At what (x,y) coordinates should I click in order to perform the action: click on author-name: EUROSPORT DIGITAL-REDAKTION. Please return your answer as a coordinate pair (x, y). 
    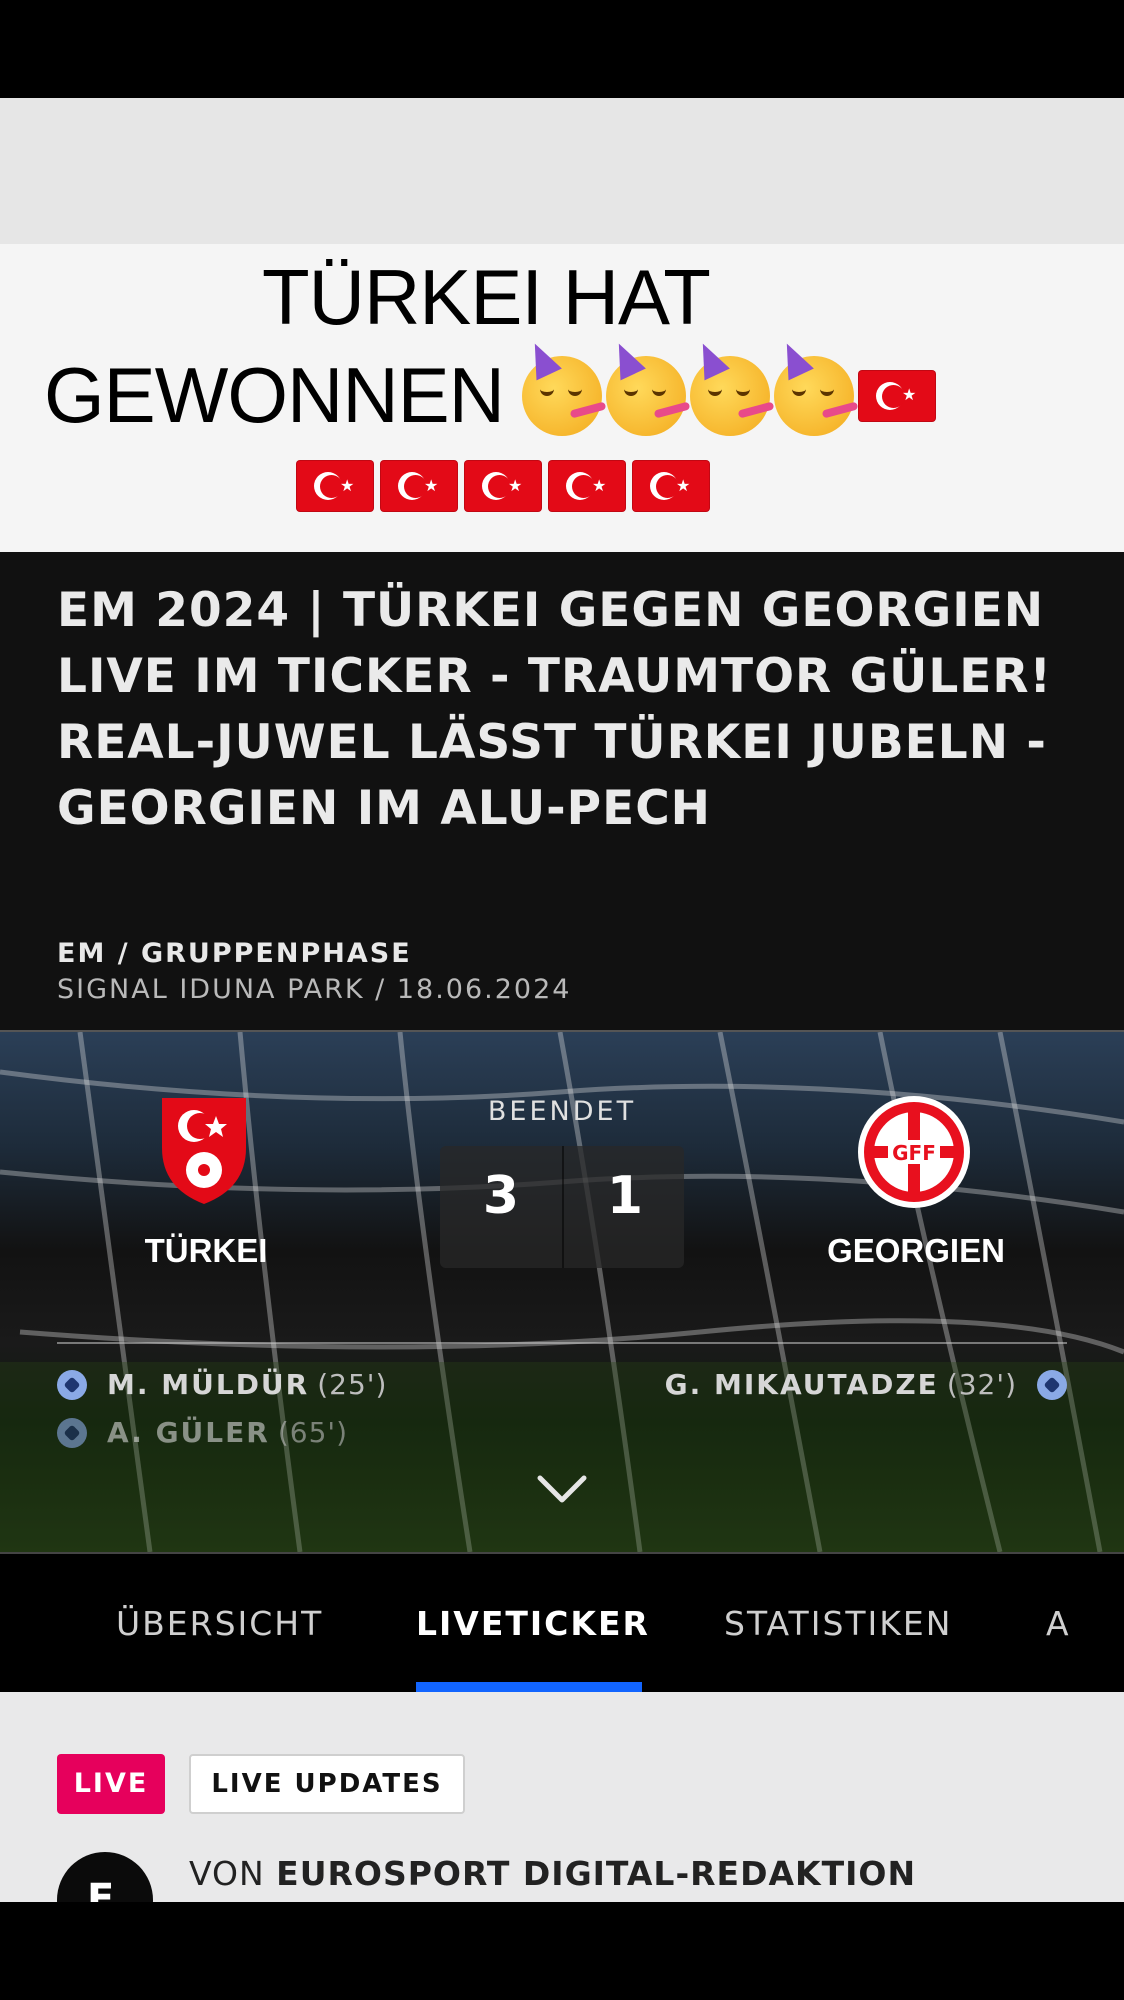
    Looking at the image, I should click on (596, 1873).